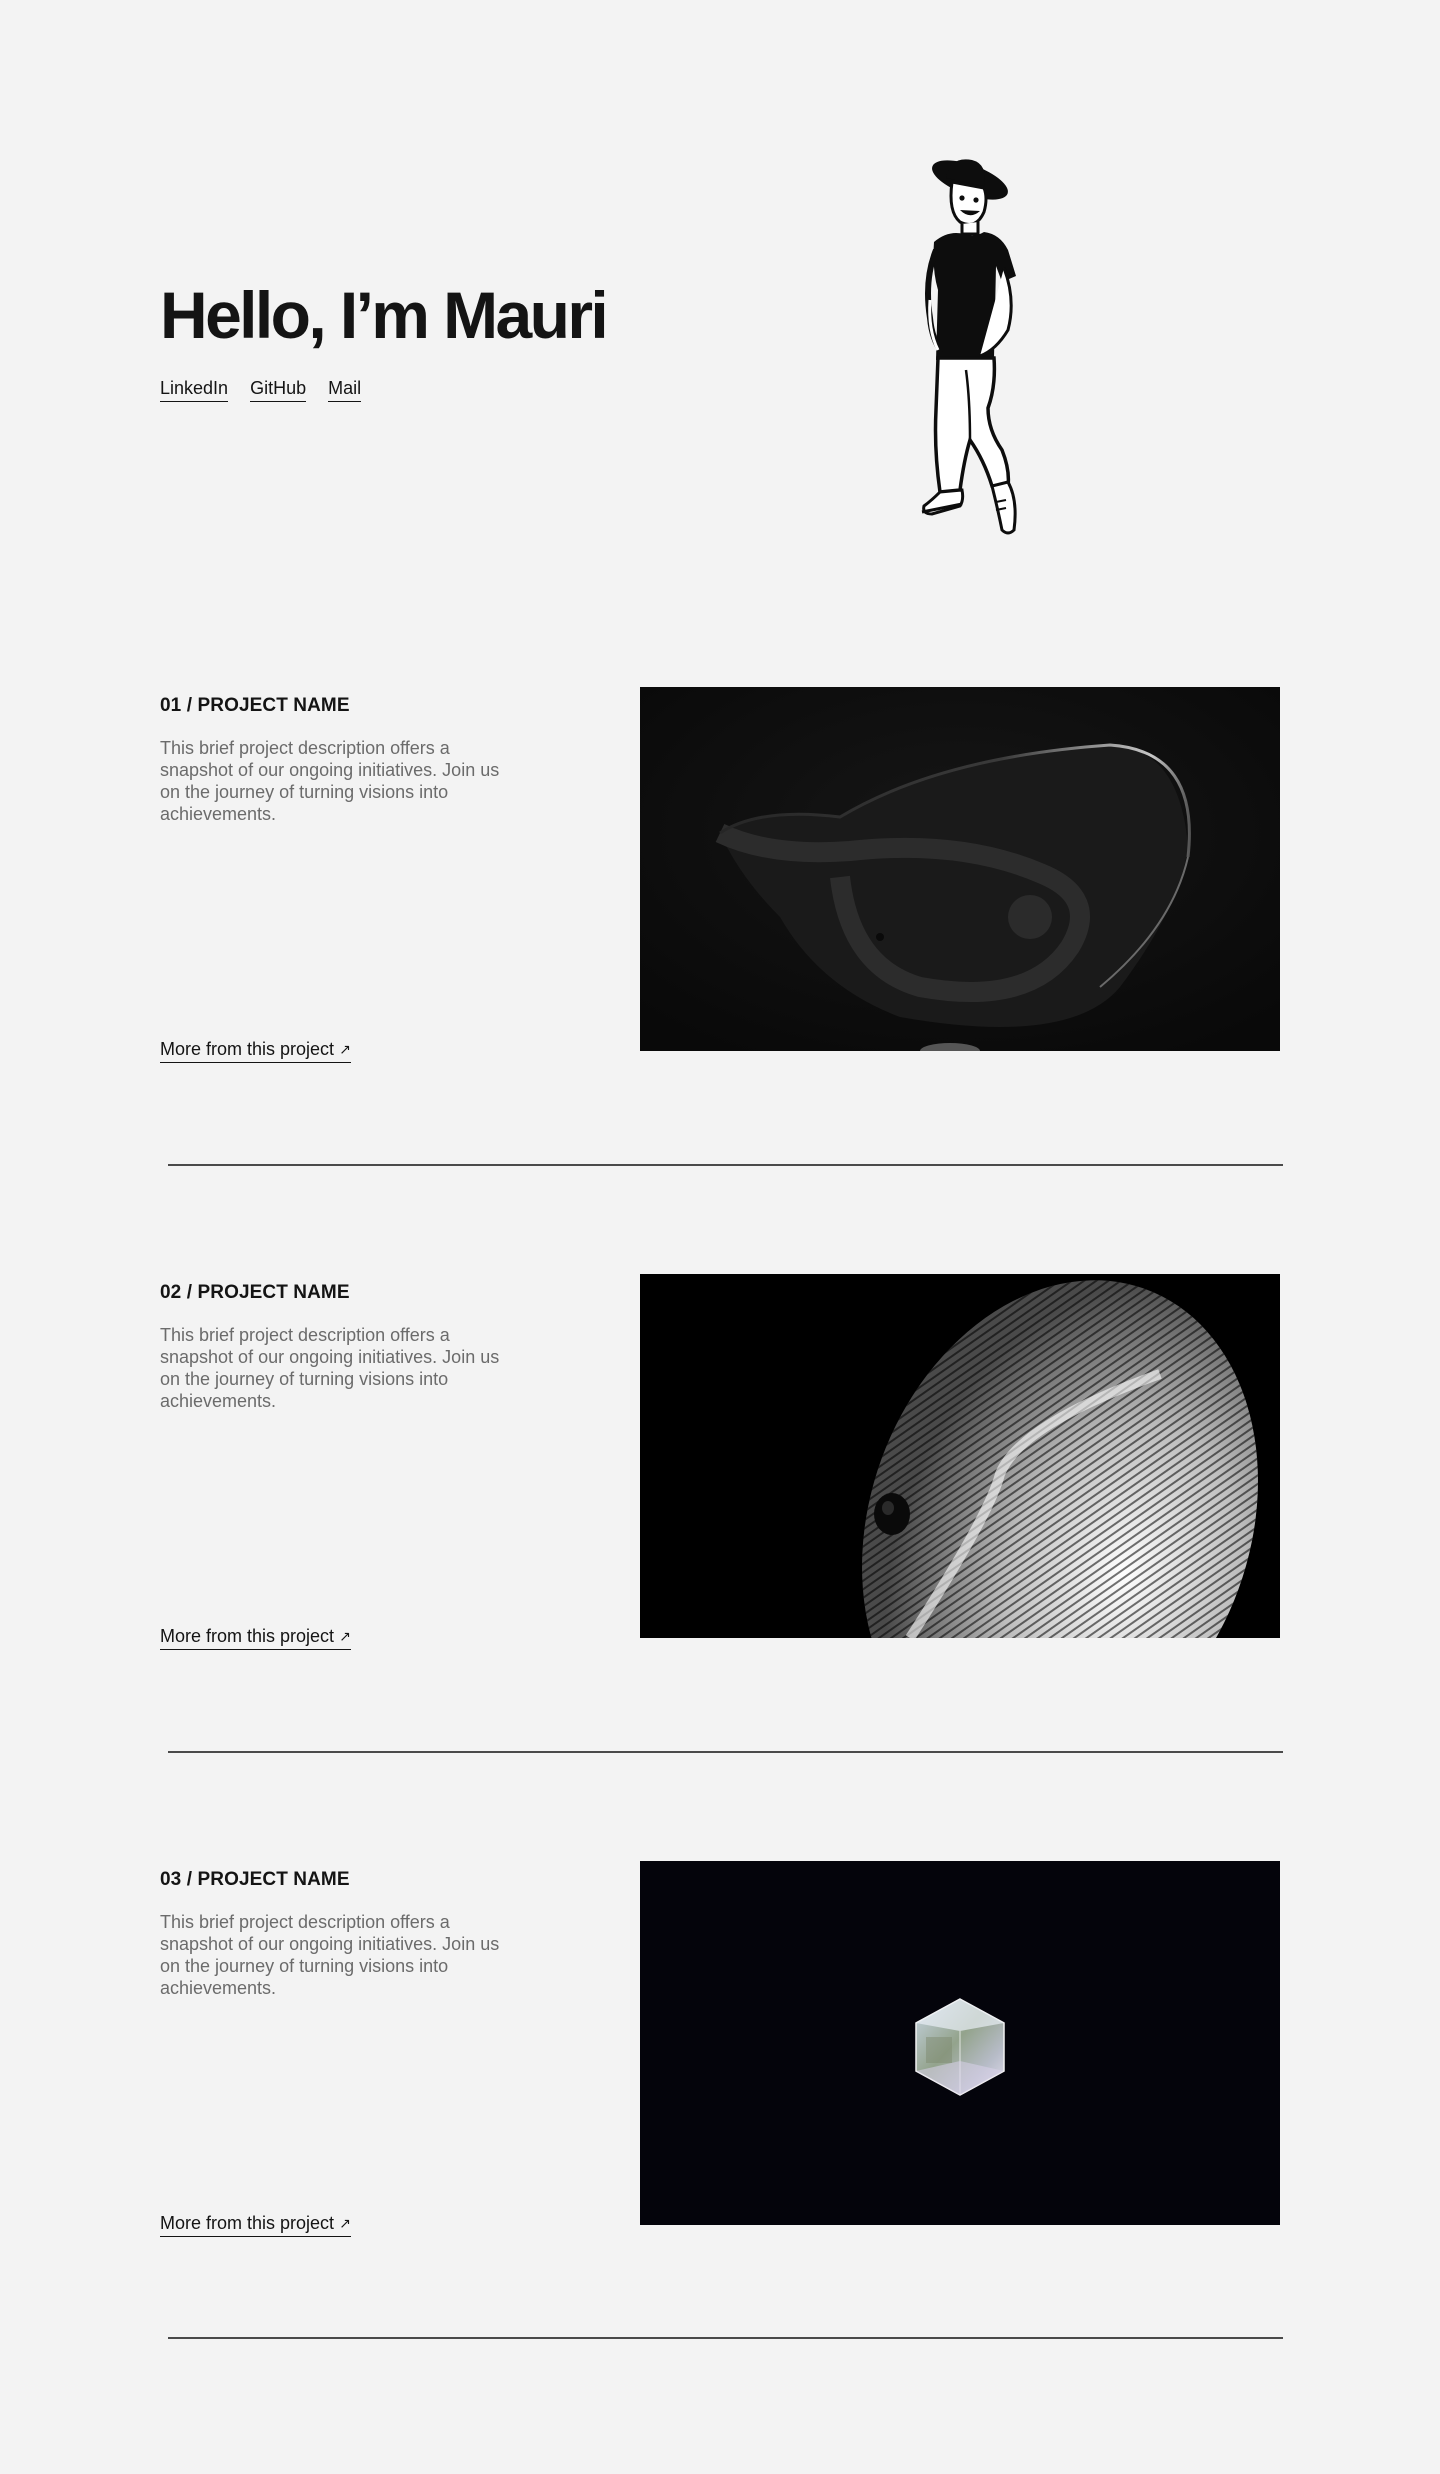 The image size is (1440, 2474). What do you see at coordinates (255, 1879) in the screenshot?
I see `project-title: 03 / PROJECT NAME` at bounding box center [255, 1879].